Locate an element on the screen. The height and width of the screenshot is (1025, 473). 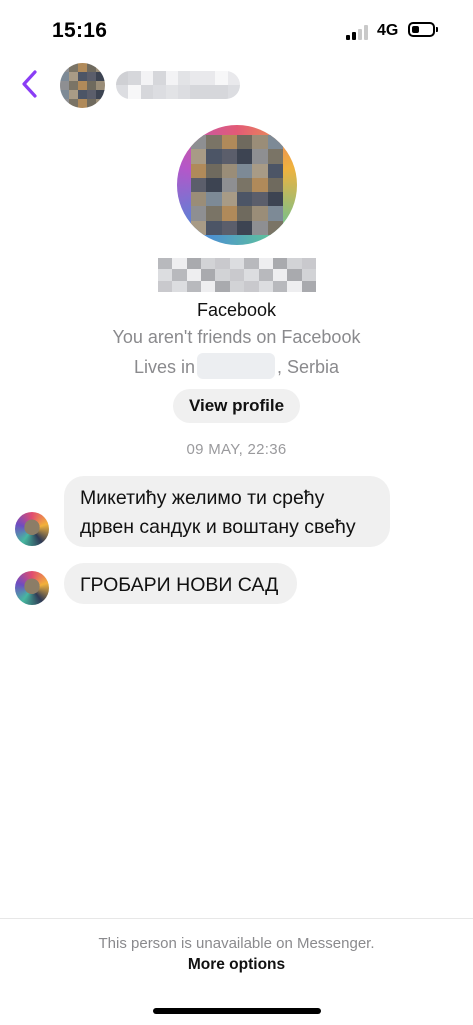
location-prefix: Lives in is located at coordinates (164, 367).